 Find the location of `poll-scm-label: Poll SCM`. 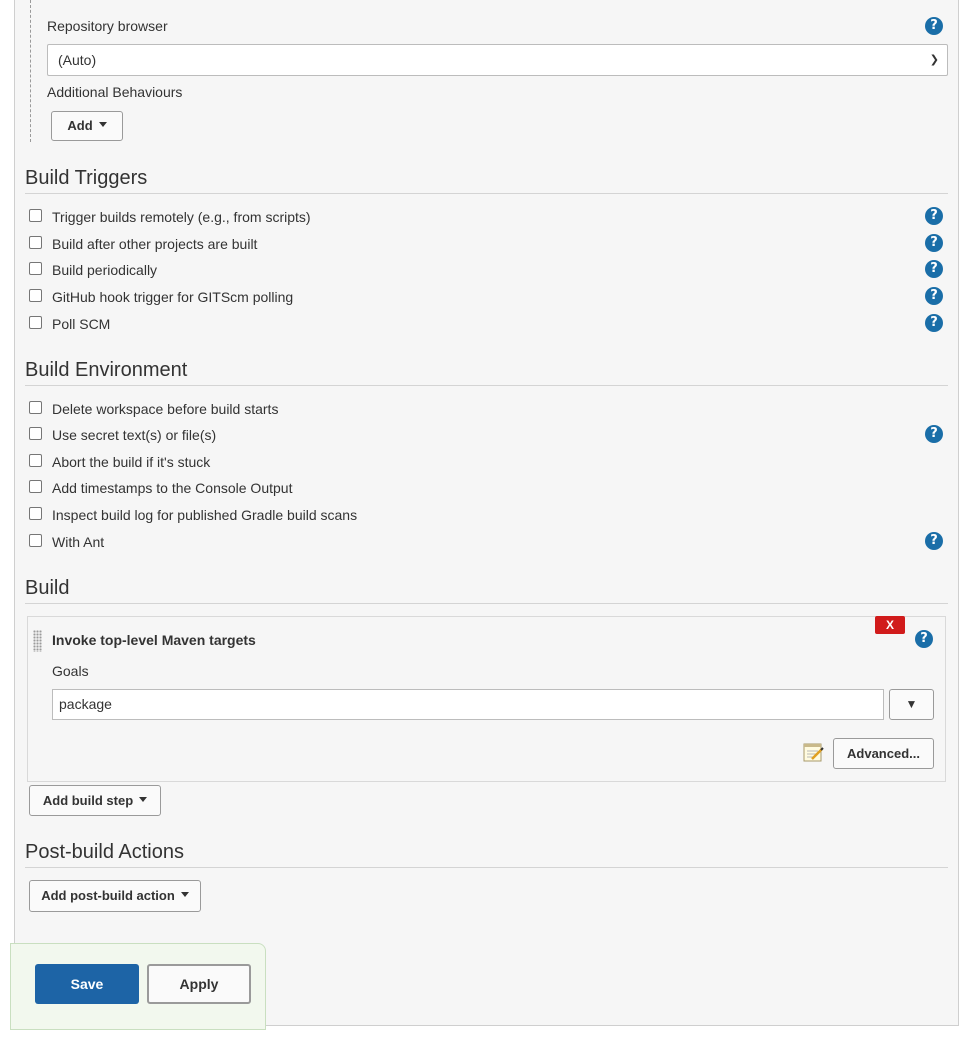

poll-scm-label: Poll SCM is located at coordinates (81, 324).